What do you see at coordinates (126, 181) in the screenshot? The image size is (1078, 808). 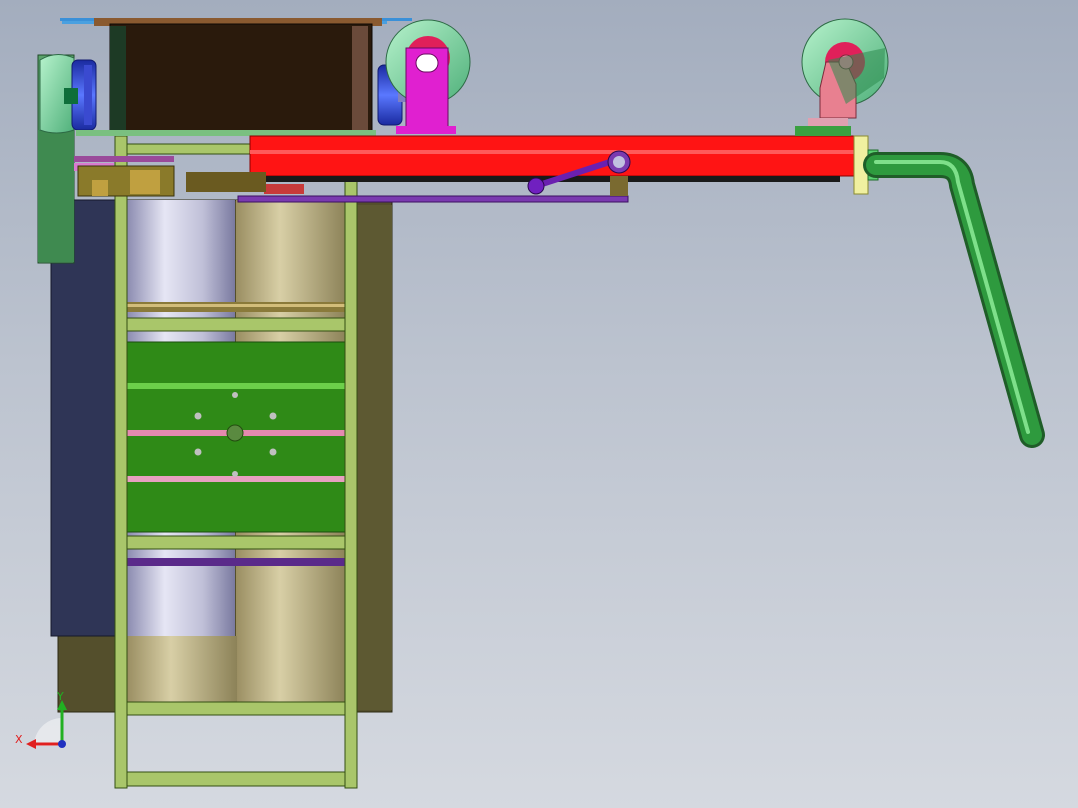 I see `gear-mechanism` at bounding box center [126, 181].